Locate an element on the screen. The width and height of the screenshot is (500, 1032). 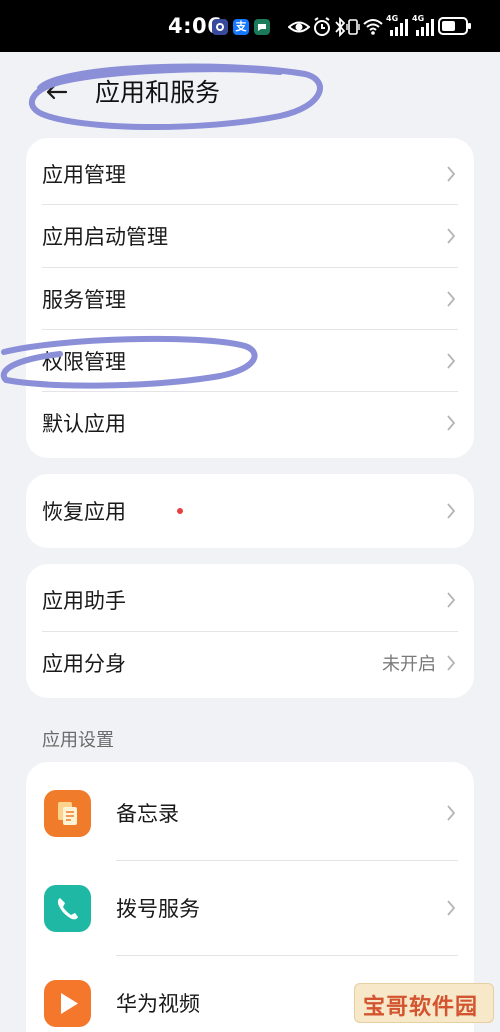
list-item-permission-management: 权限管理 is located at coordinates (250, 361).